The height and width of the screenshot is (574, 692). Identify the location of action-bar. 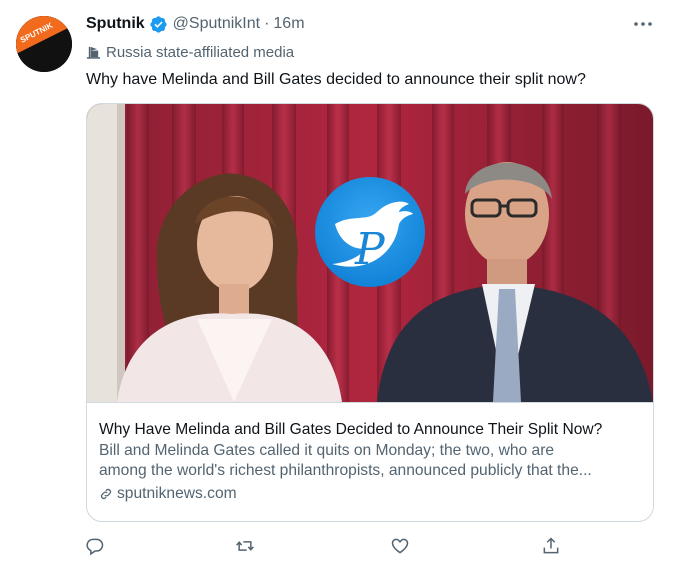
(346, 548).